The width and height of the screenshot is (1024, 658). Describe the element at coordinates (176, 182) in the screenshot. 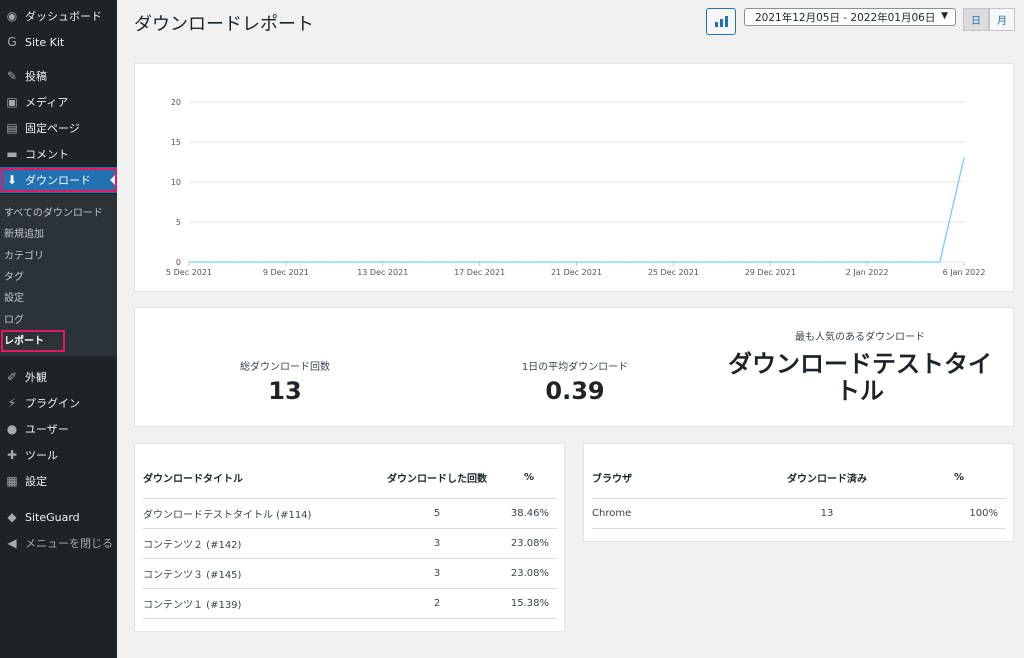

I see `y-tick-label: 10` at that location.